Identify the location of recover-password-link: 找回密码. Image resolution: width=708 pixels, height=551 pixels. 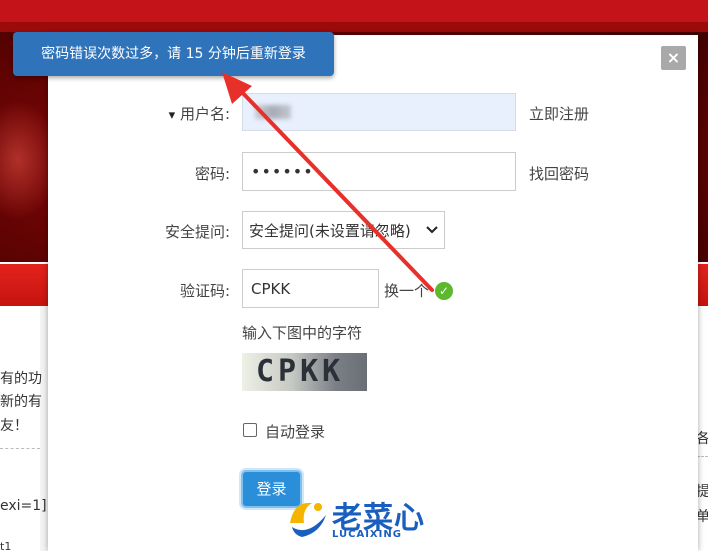
(559, 173).